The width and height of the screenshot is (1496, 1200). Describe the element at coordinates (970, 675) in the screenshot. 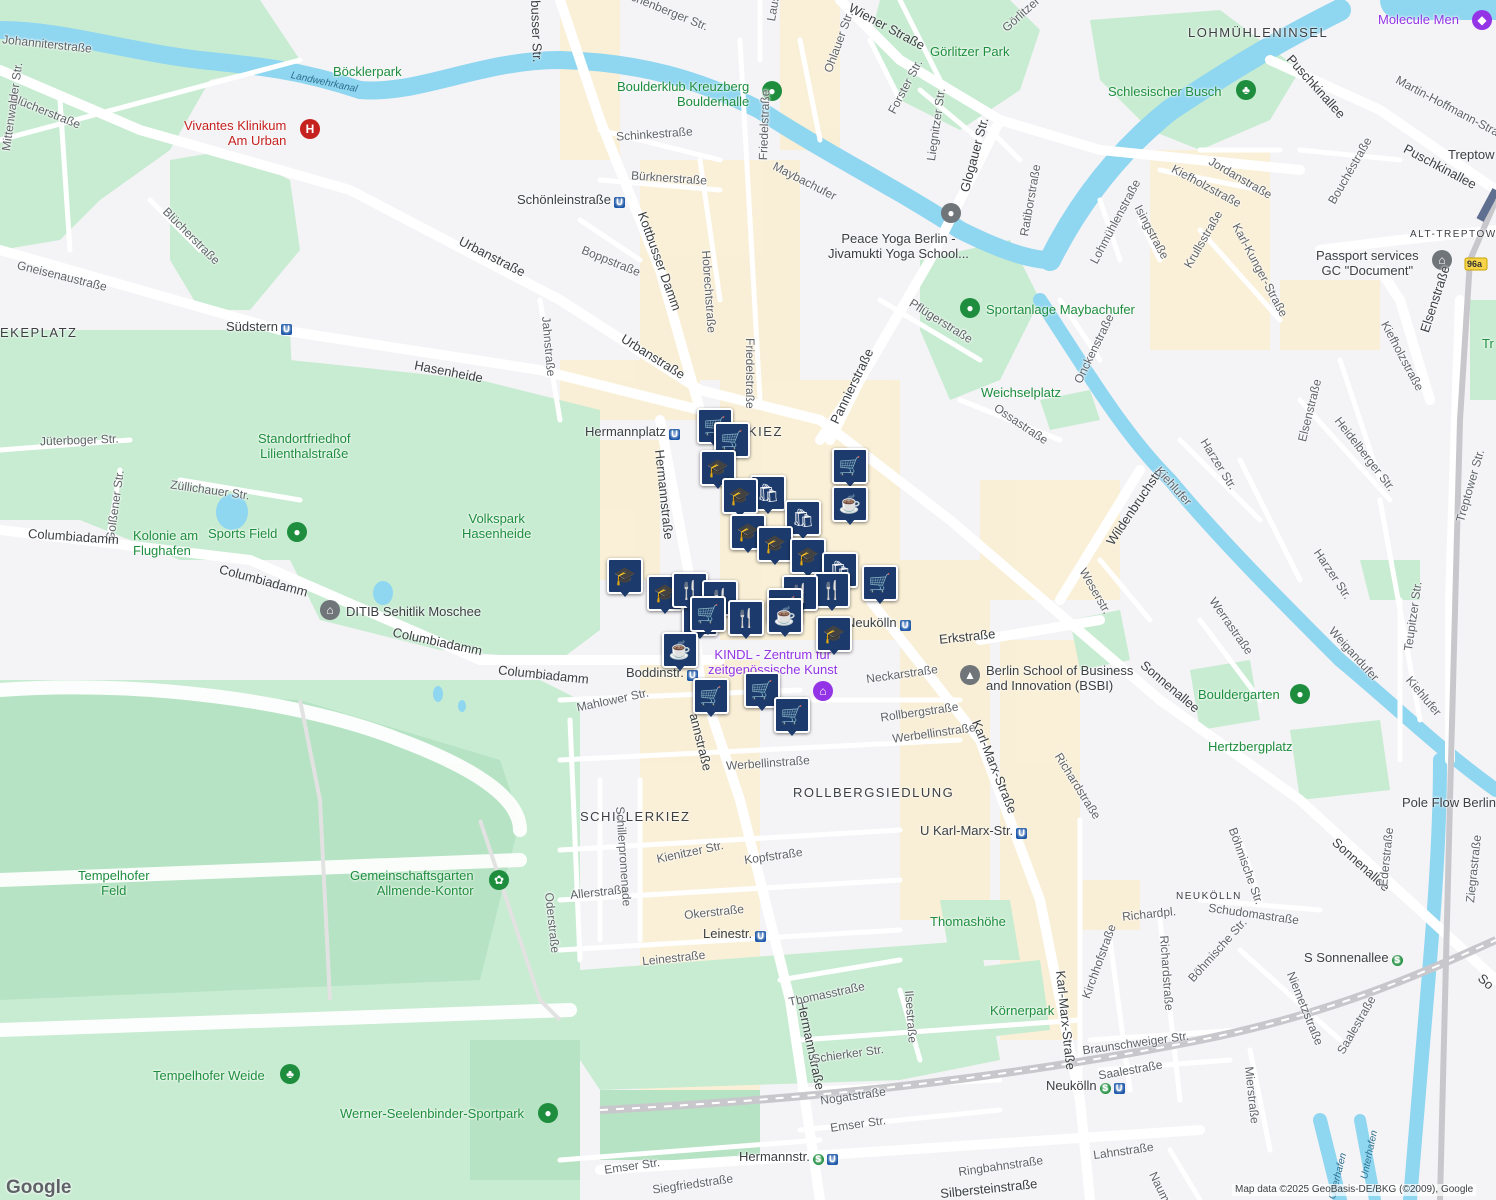

I see `school-place-icon: ▲` at that location.